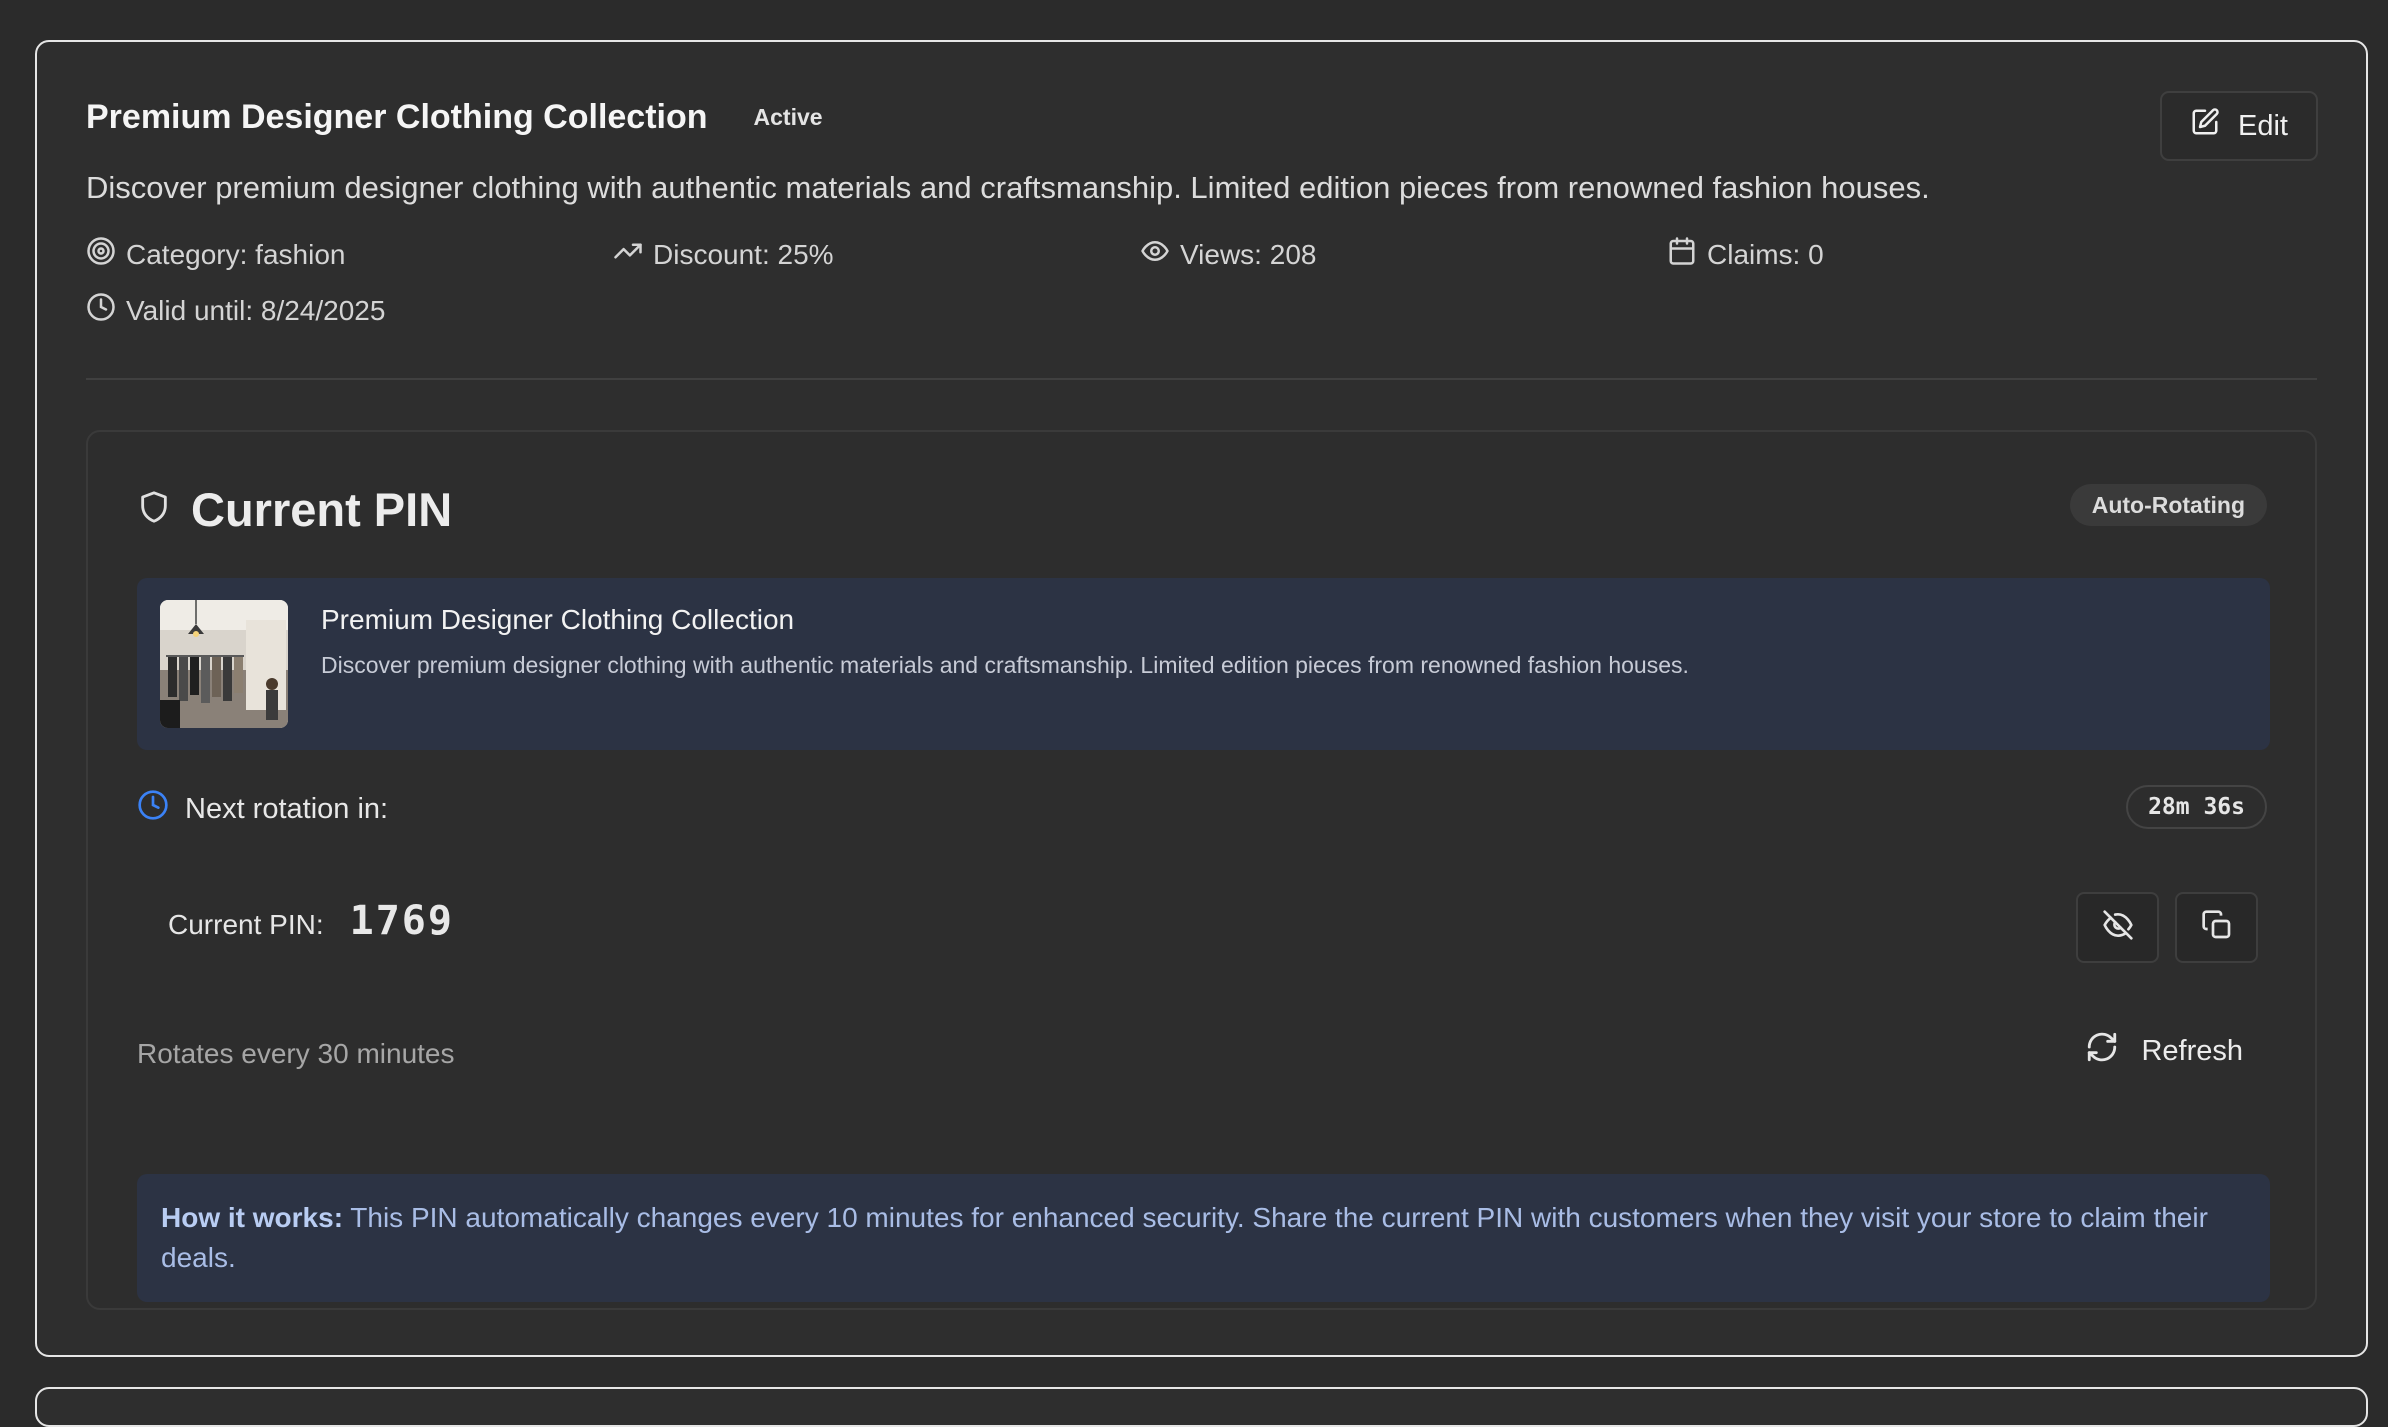 This screenshot has height=1427, width=2388. Describe the element at coordinates (1682, 254) in the screenshot. I see `calendar-icon` at that location.